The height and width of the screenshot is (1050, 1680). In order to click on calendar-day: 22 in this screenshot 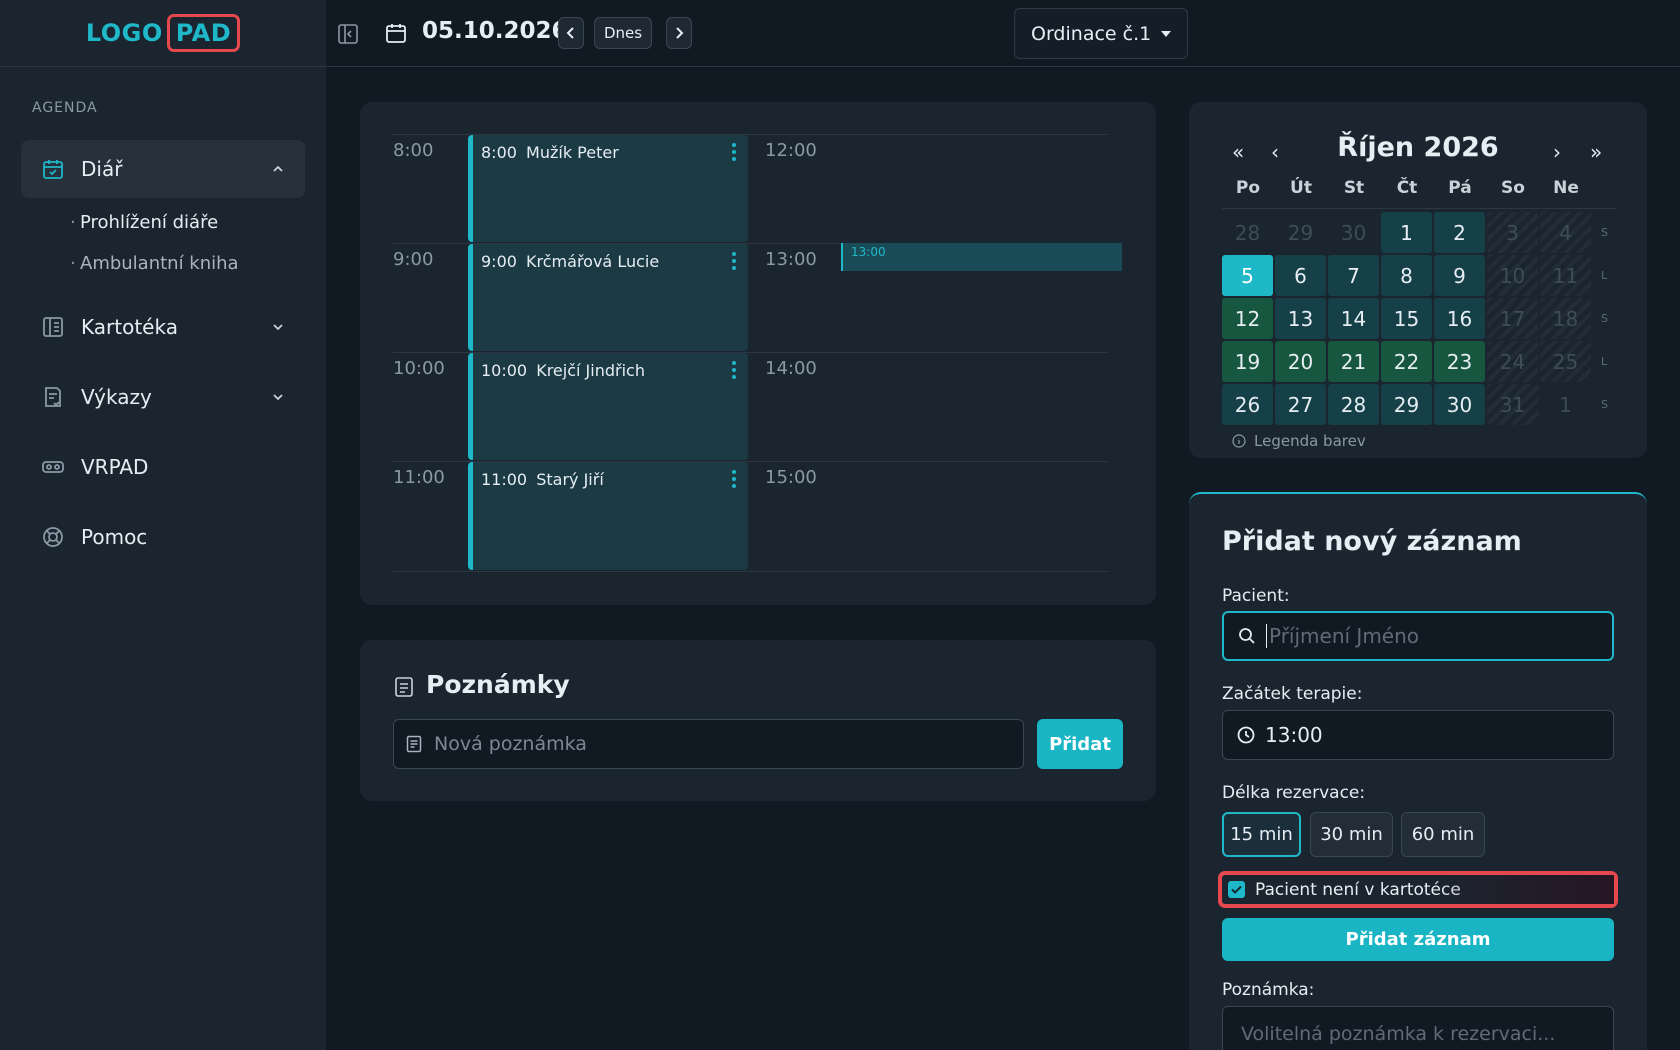, I will do `click(1406, 361)`.